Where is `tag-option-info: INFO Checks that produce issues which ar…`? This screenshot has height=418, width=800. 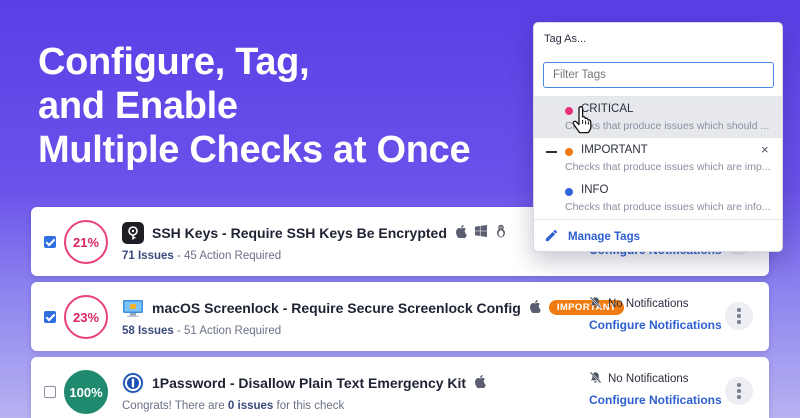 tag-option-info: INFO Checks that produce issues which ar… is located at coordinates (658, 198).